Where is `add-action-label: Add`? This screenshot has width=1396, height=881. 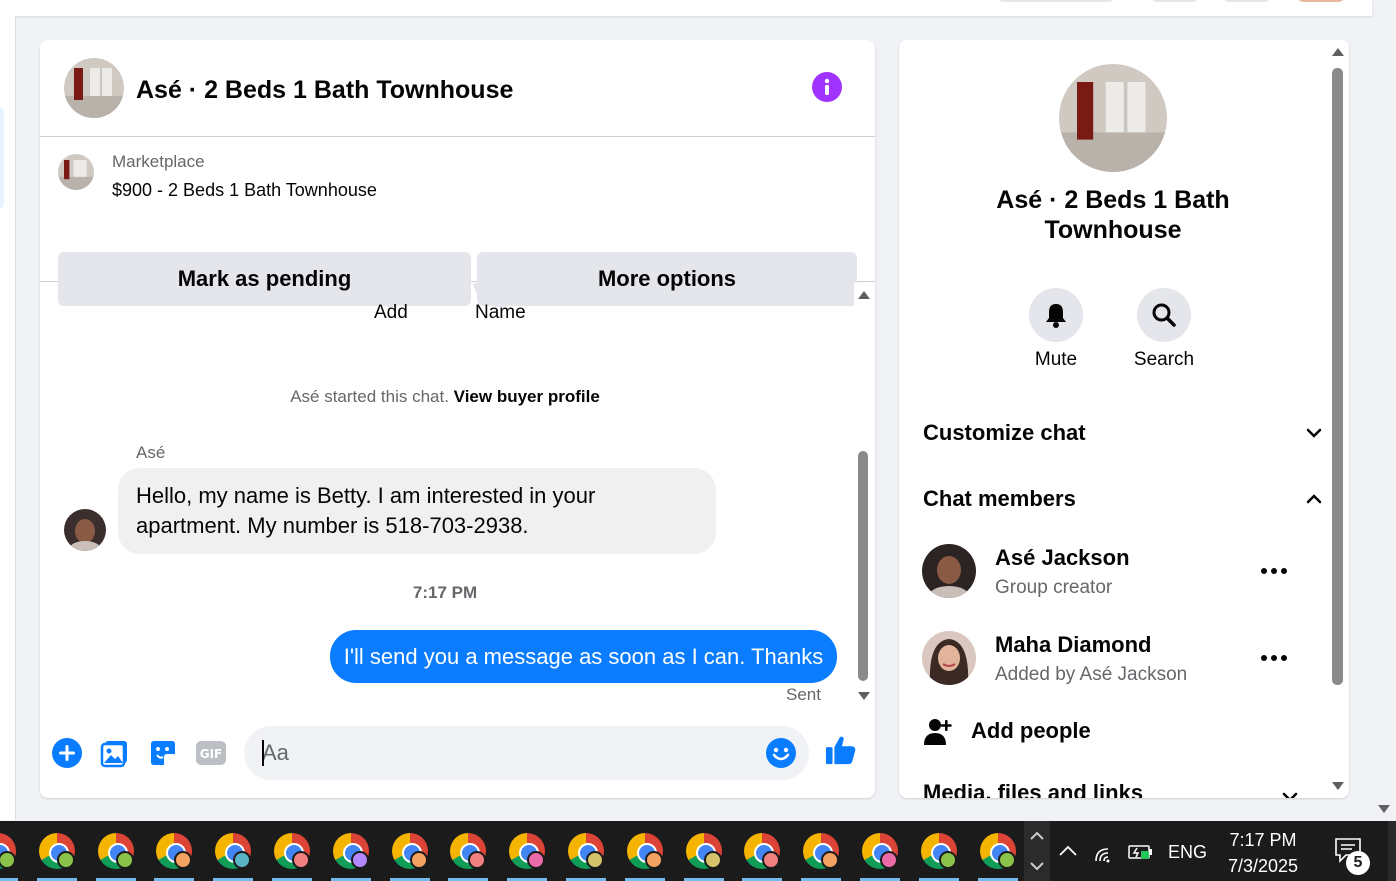
add-action-label: Add is located at coordinates (391, 312).